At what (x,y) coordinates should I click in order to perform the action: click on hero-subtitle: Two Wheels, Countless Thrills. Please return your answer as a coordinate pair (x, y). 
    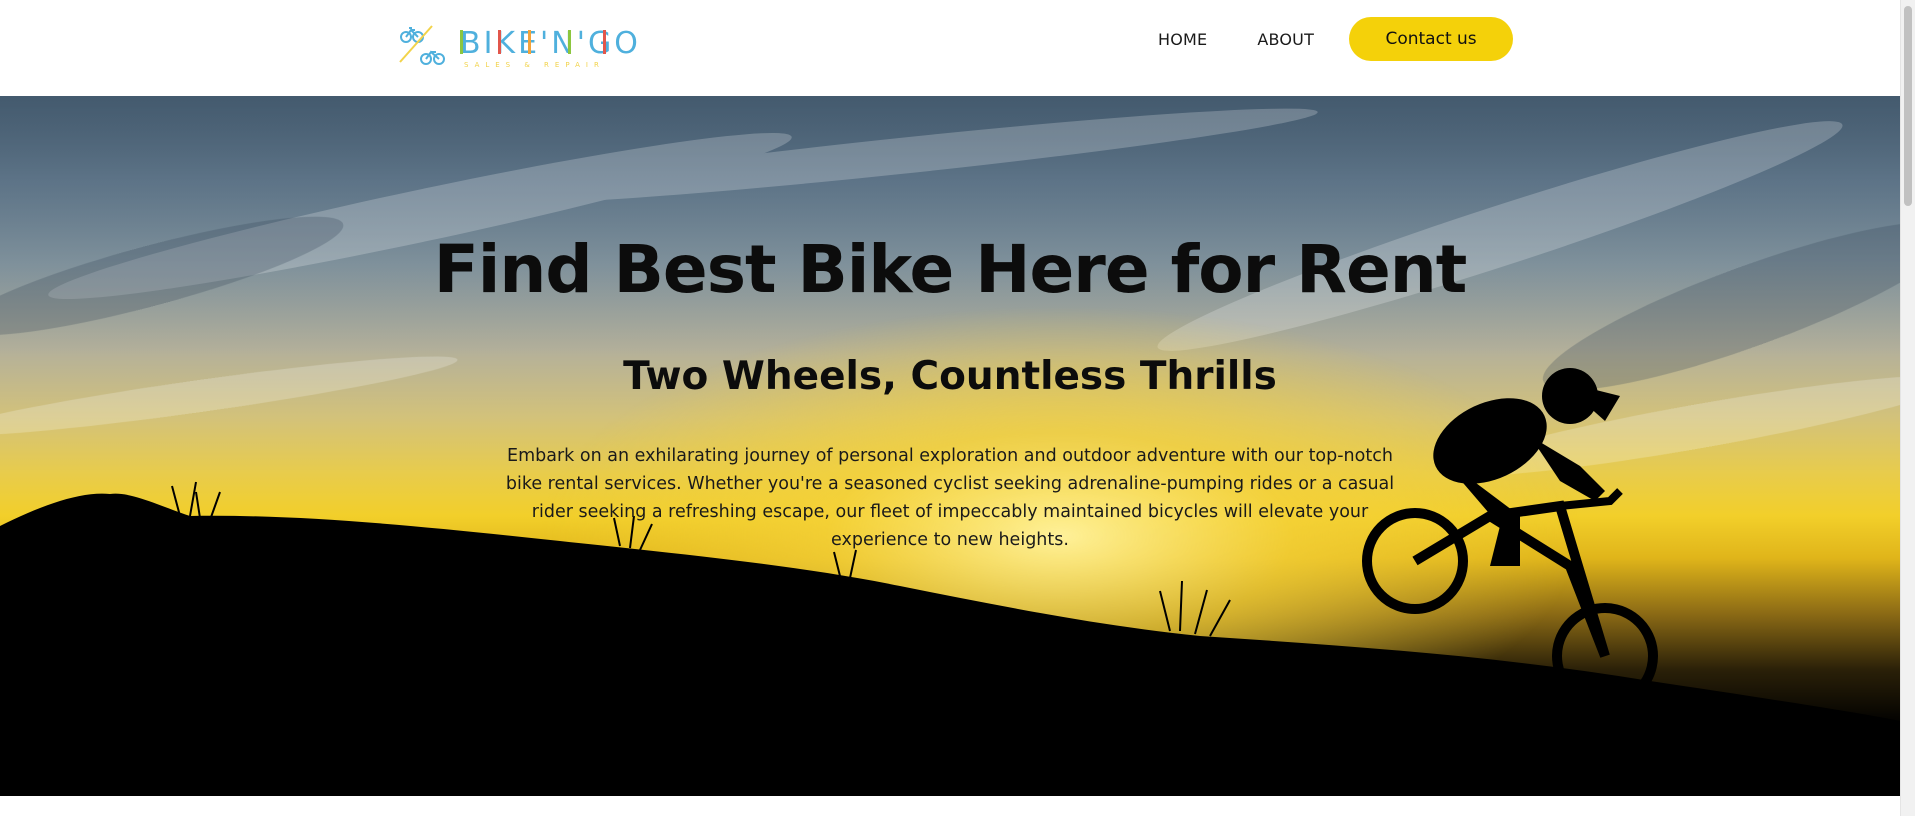
    Looking at the image, I should click on (950, 376).